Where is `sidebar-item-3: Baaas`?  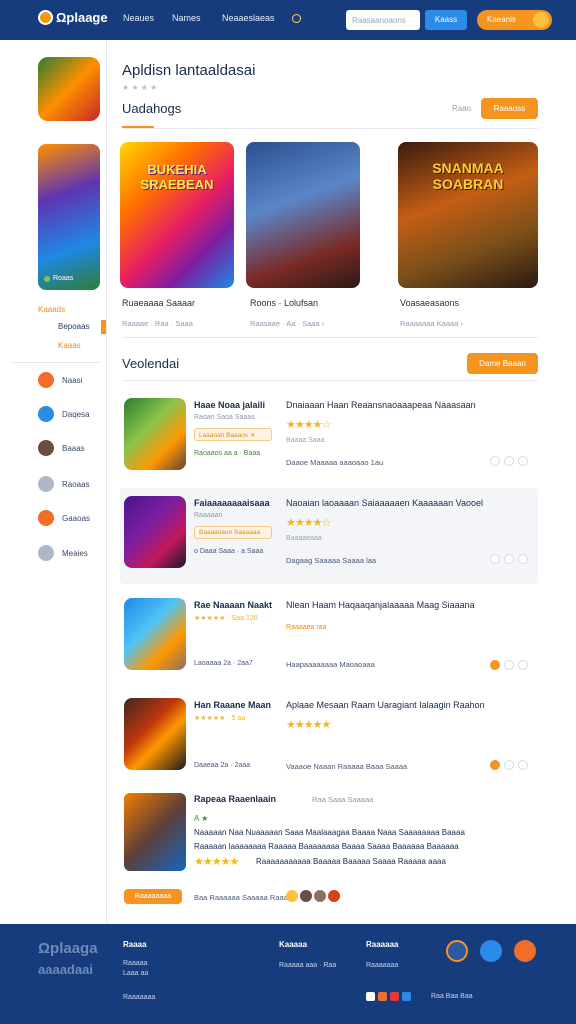 sidebar-item-3: Baaas is located at coordinates (61, 448).